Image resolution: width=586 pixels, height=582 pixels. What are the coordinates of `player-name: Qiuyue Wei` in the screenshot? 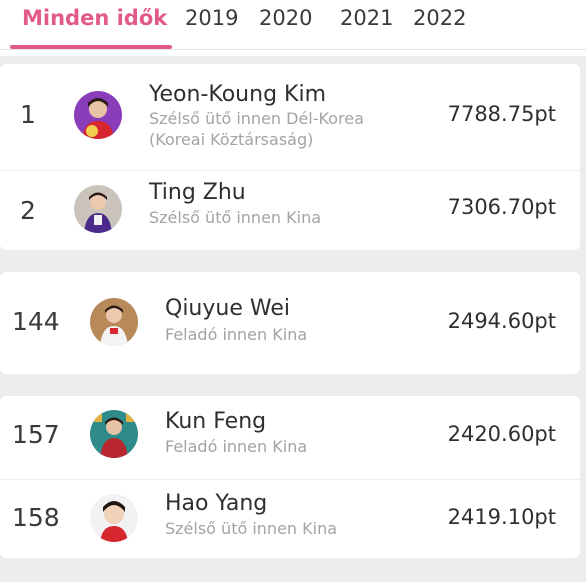 It's located at (227, 308).